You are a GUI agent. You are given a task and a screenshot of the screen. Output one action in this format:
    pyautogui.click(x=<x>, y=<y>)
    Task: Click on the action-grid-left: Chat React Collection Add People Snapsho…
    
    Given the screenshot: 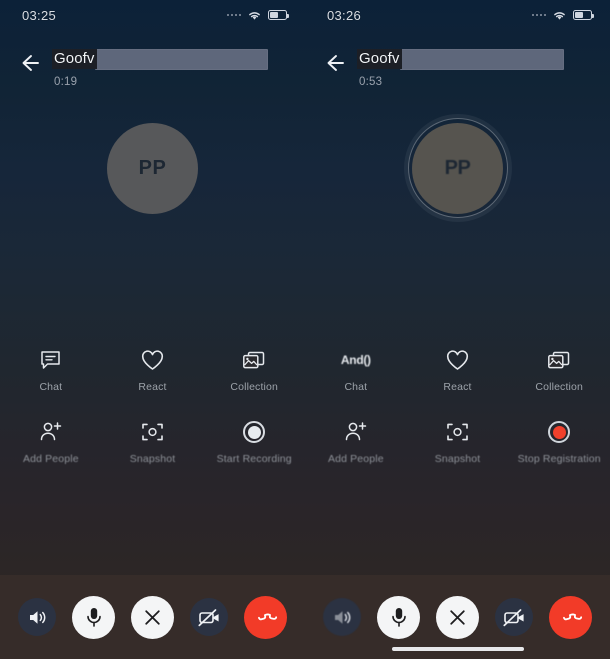 What is the action you would take?
    pyautogui.click(x=152, y=409)
    